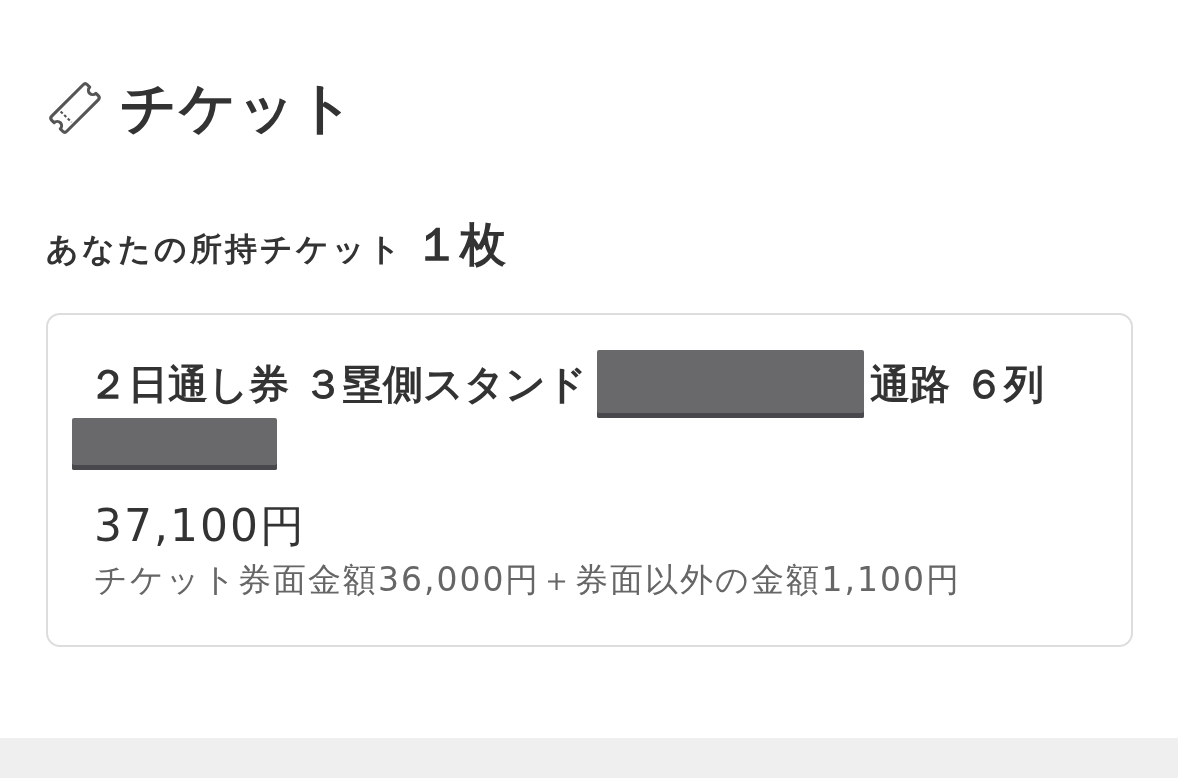 The height and width of the screenshot is (778, 1178). Describe the element at coordinates (225, 249) in the screenshot. I see `owned-tickets-label: あなたの所持チケット` at that location.